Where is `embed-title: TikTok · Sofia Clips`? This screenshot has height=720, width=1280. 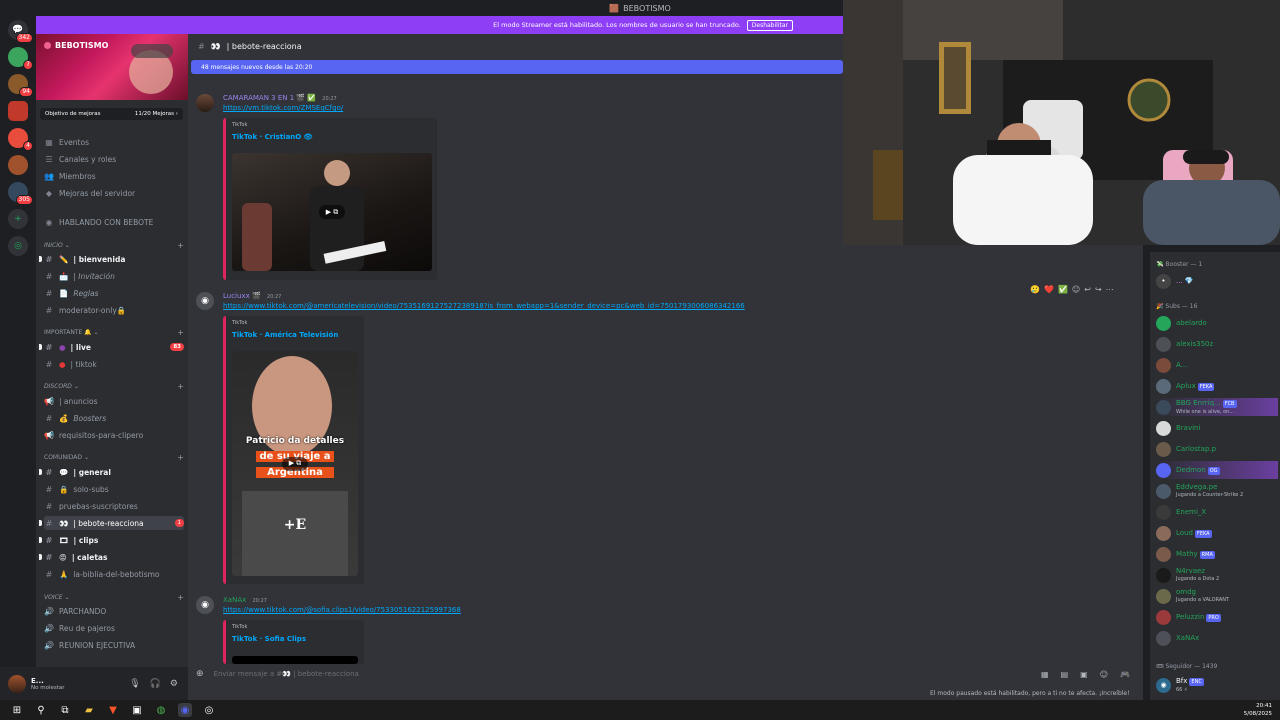 embed-title: TikTok · Sofia Clips is located at coordinates (269, 639).